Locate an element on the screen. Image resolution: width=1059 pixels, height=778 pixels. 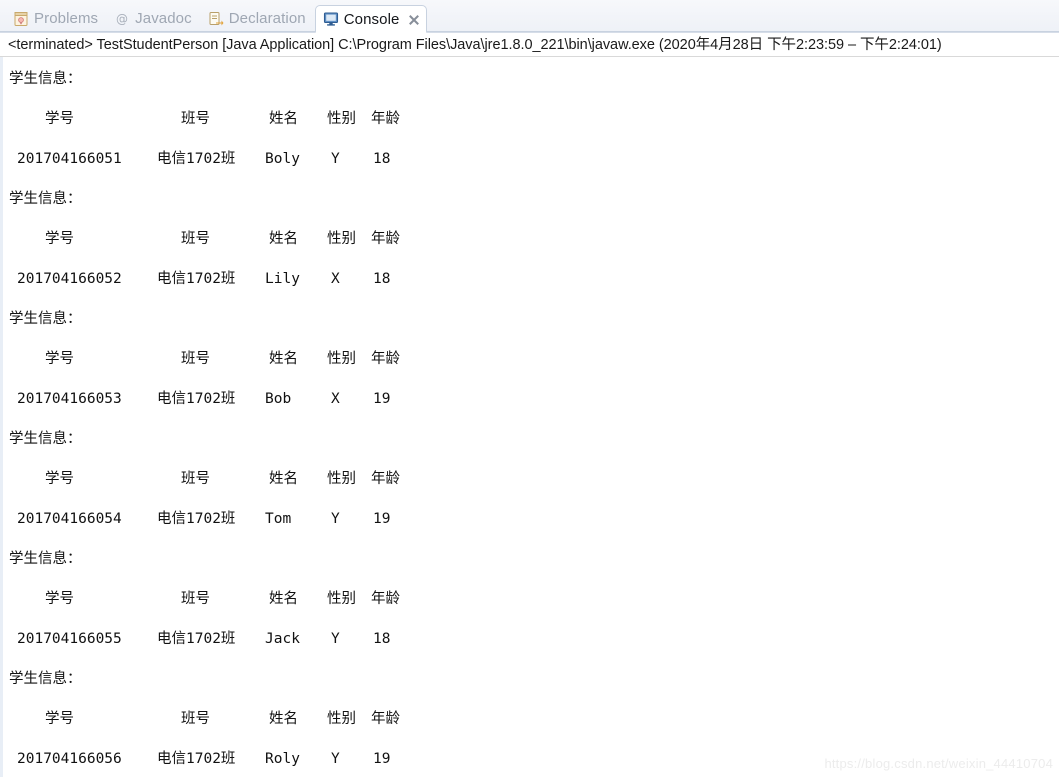
declaration-icon is located at coordinates (216, 19).